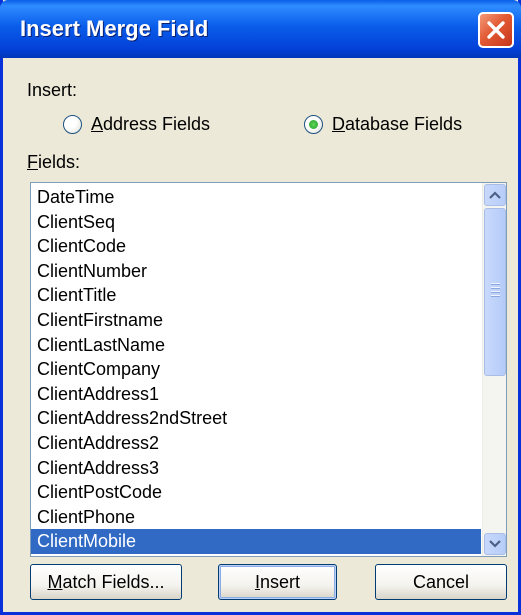 The image size is (521, 615). I want to click on list-item: DateTime, so click(256, 197).